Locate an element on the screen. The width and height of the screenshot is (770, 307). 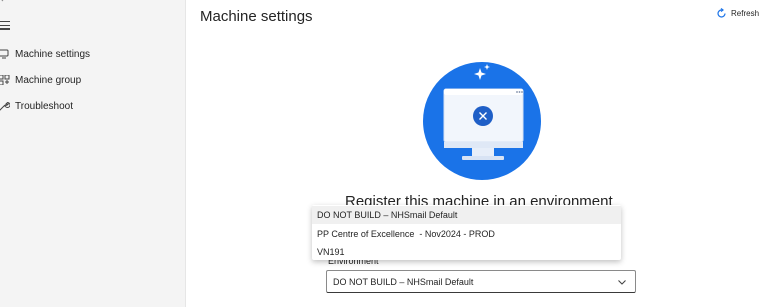
refresh-button: Refresh is located at coordinates (737, 13).